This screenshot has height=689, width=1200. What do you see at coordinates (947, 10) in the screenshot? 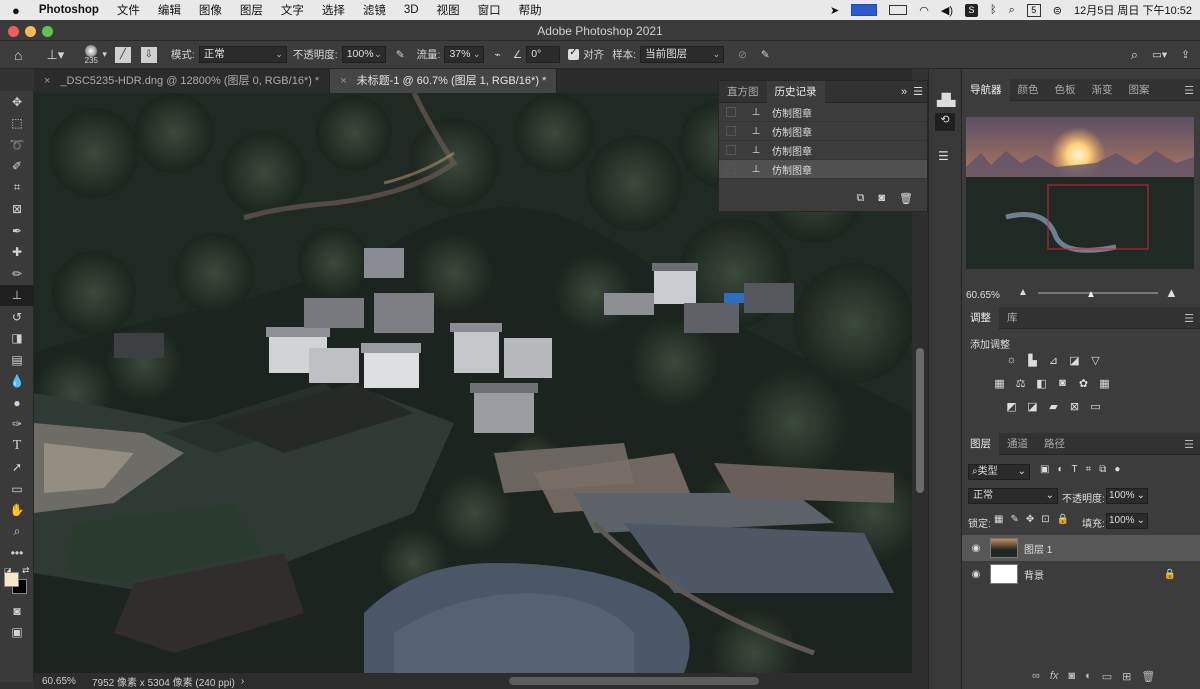
I see `volume-icon: ◀)` at bounding box center [947, 10].